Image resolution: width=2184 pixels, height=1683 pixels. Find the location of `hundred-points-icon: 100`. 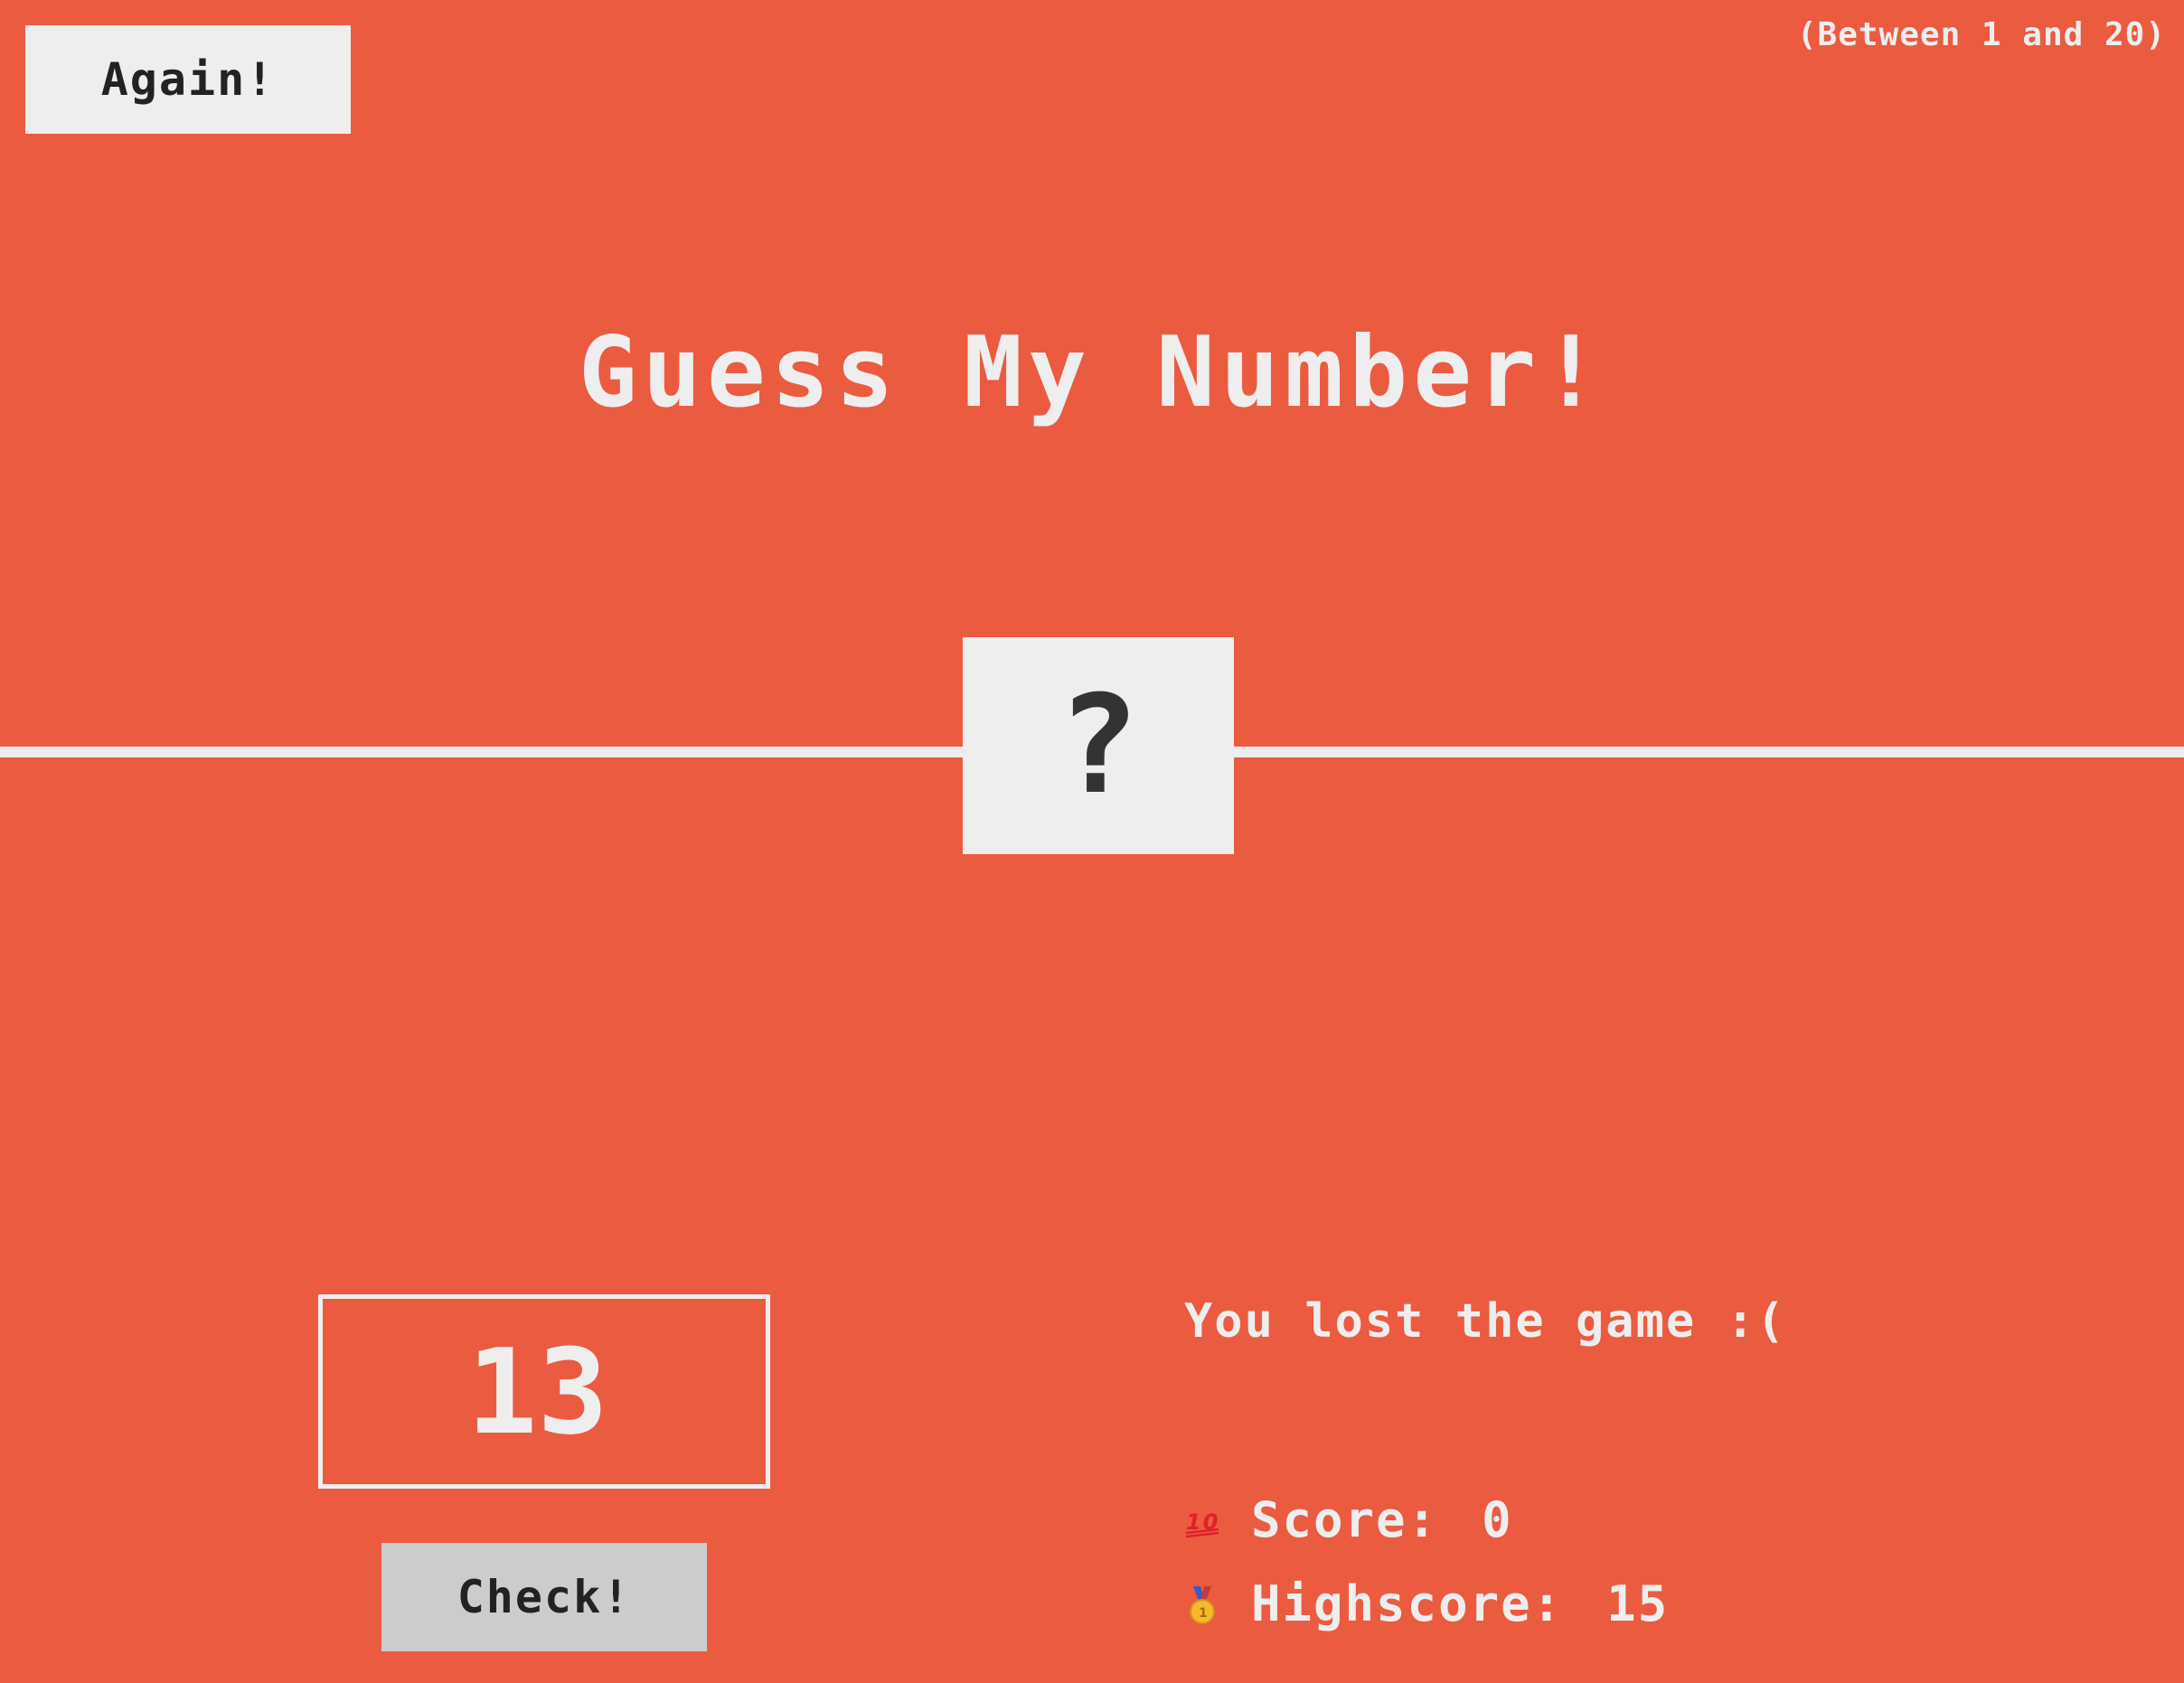

hundred-points-icon: 100 is located at coordinates (1202, 1520).